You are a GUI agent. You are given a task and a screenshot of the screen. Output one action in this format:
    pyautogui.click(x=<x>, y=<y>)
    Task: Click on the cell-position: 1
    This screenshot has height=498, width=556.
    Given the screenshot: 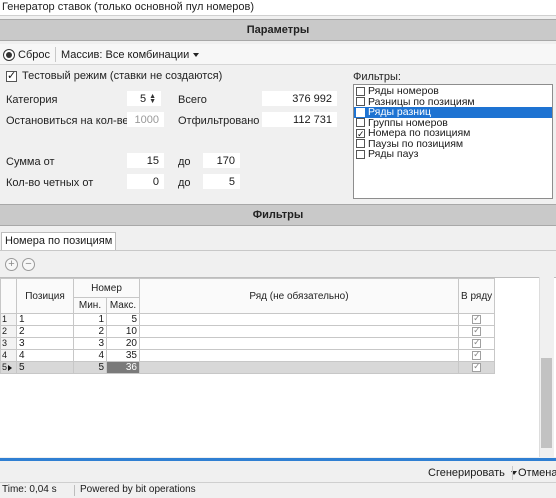 What is the action you would take?
    pyautogui.click(x=45, y=319)
    